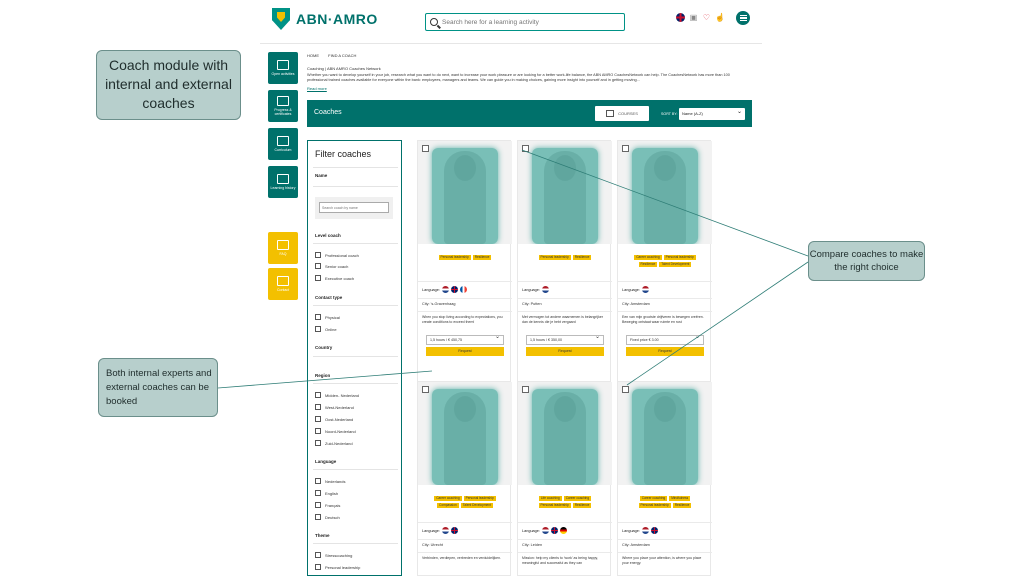 This screenshot has height=576, width=1024. Describe the element at coordinates (582, 257) in the screenshot. I see `theme-tag: Resilience` at that location.